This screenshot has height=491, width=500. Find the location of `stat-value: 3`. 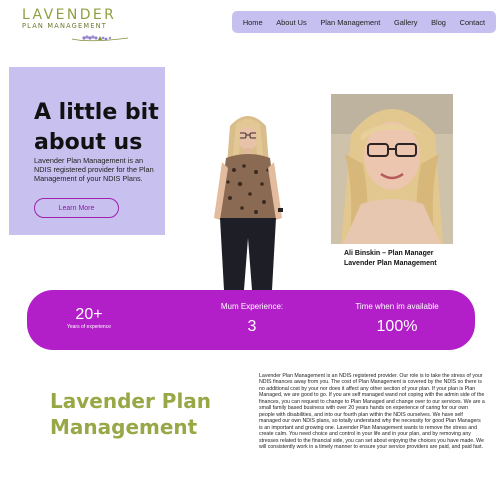

stat-value: 3 is located at coordinates (252, 326).